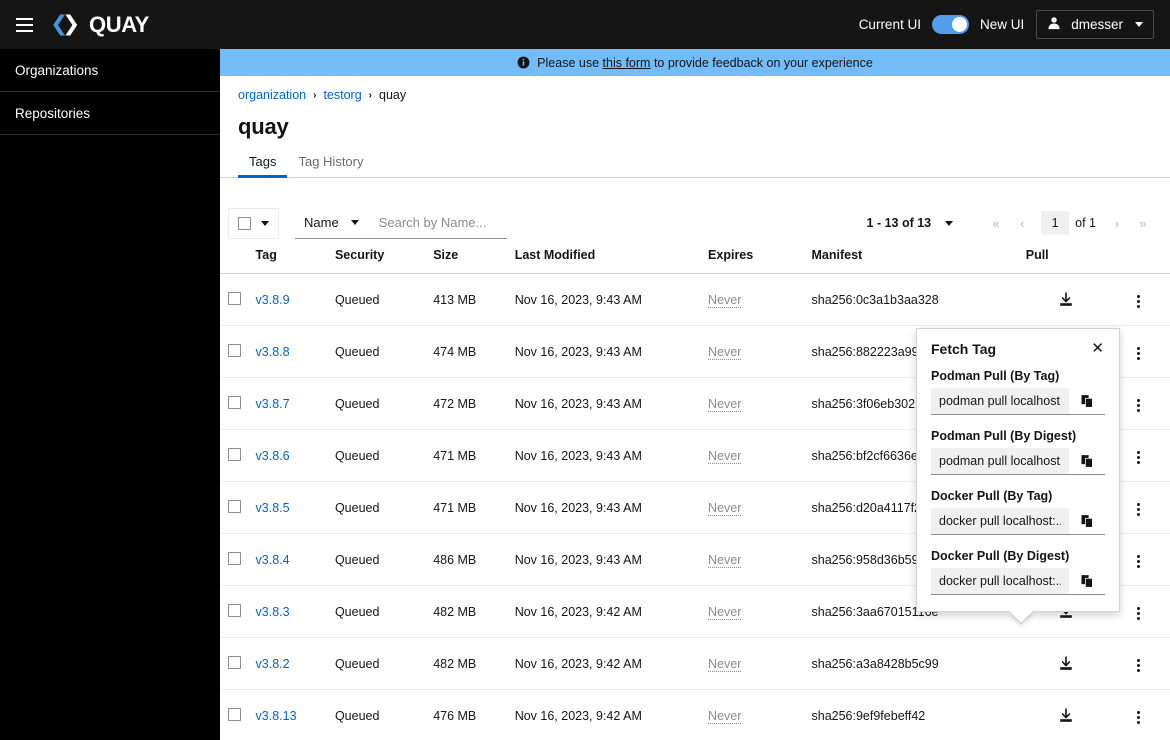 Image resolution: width=1170 pixels, height=740 pixels. I want to click on sidebar-item-repositories: Repositories, so click(110, 113).